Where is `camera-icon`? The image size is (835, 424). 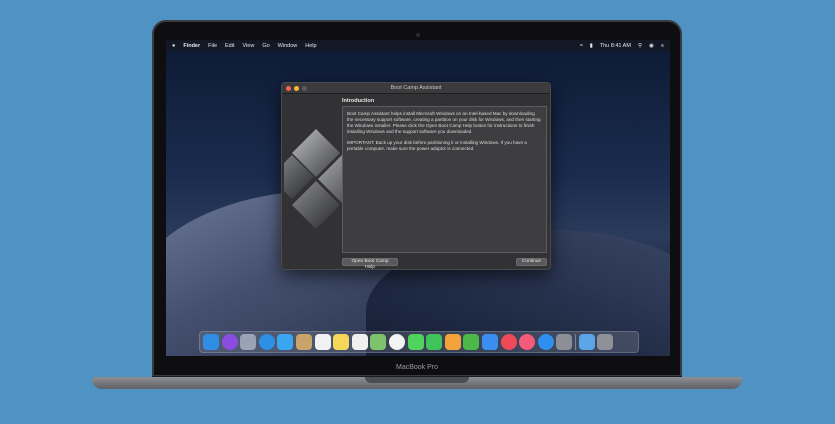 camera-icon is located at coordinates (418, 35).